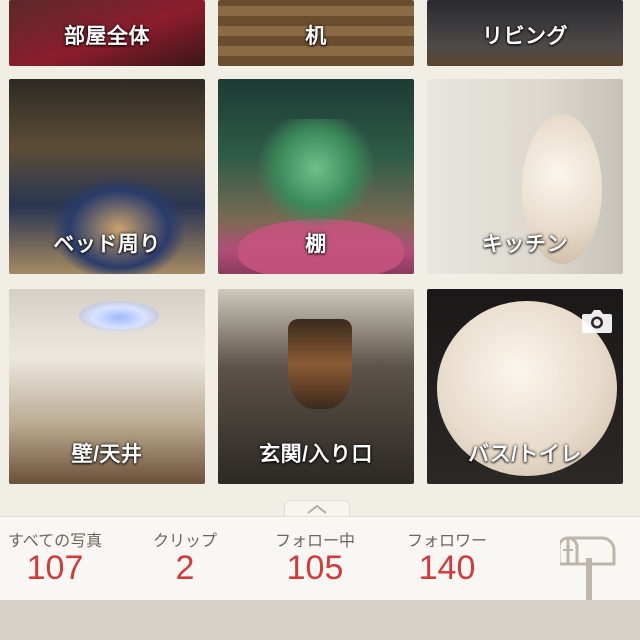  Describe the element at coordinates (185, 568) in the screenshot. I see `stat-value: 2` at that location.